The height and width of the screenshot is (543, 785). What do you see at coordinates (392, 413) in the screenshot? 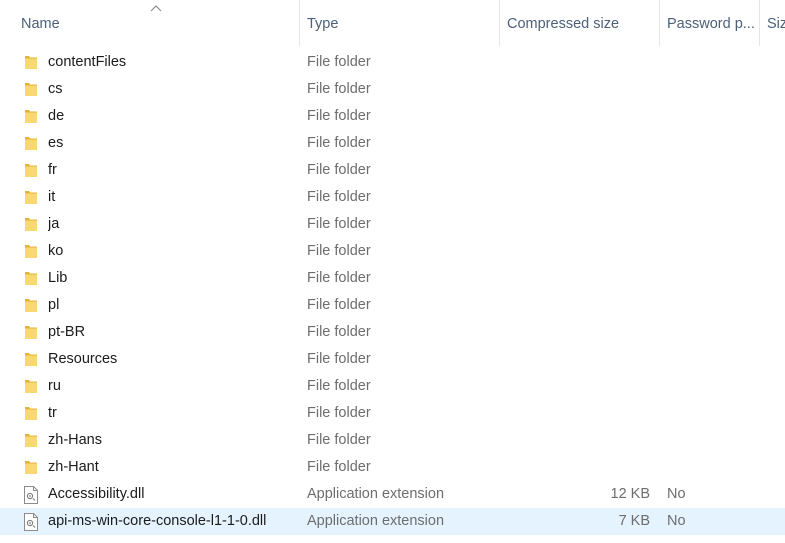
I see `list-item: tr File folder` at bounding box center [392, 413].